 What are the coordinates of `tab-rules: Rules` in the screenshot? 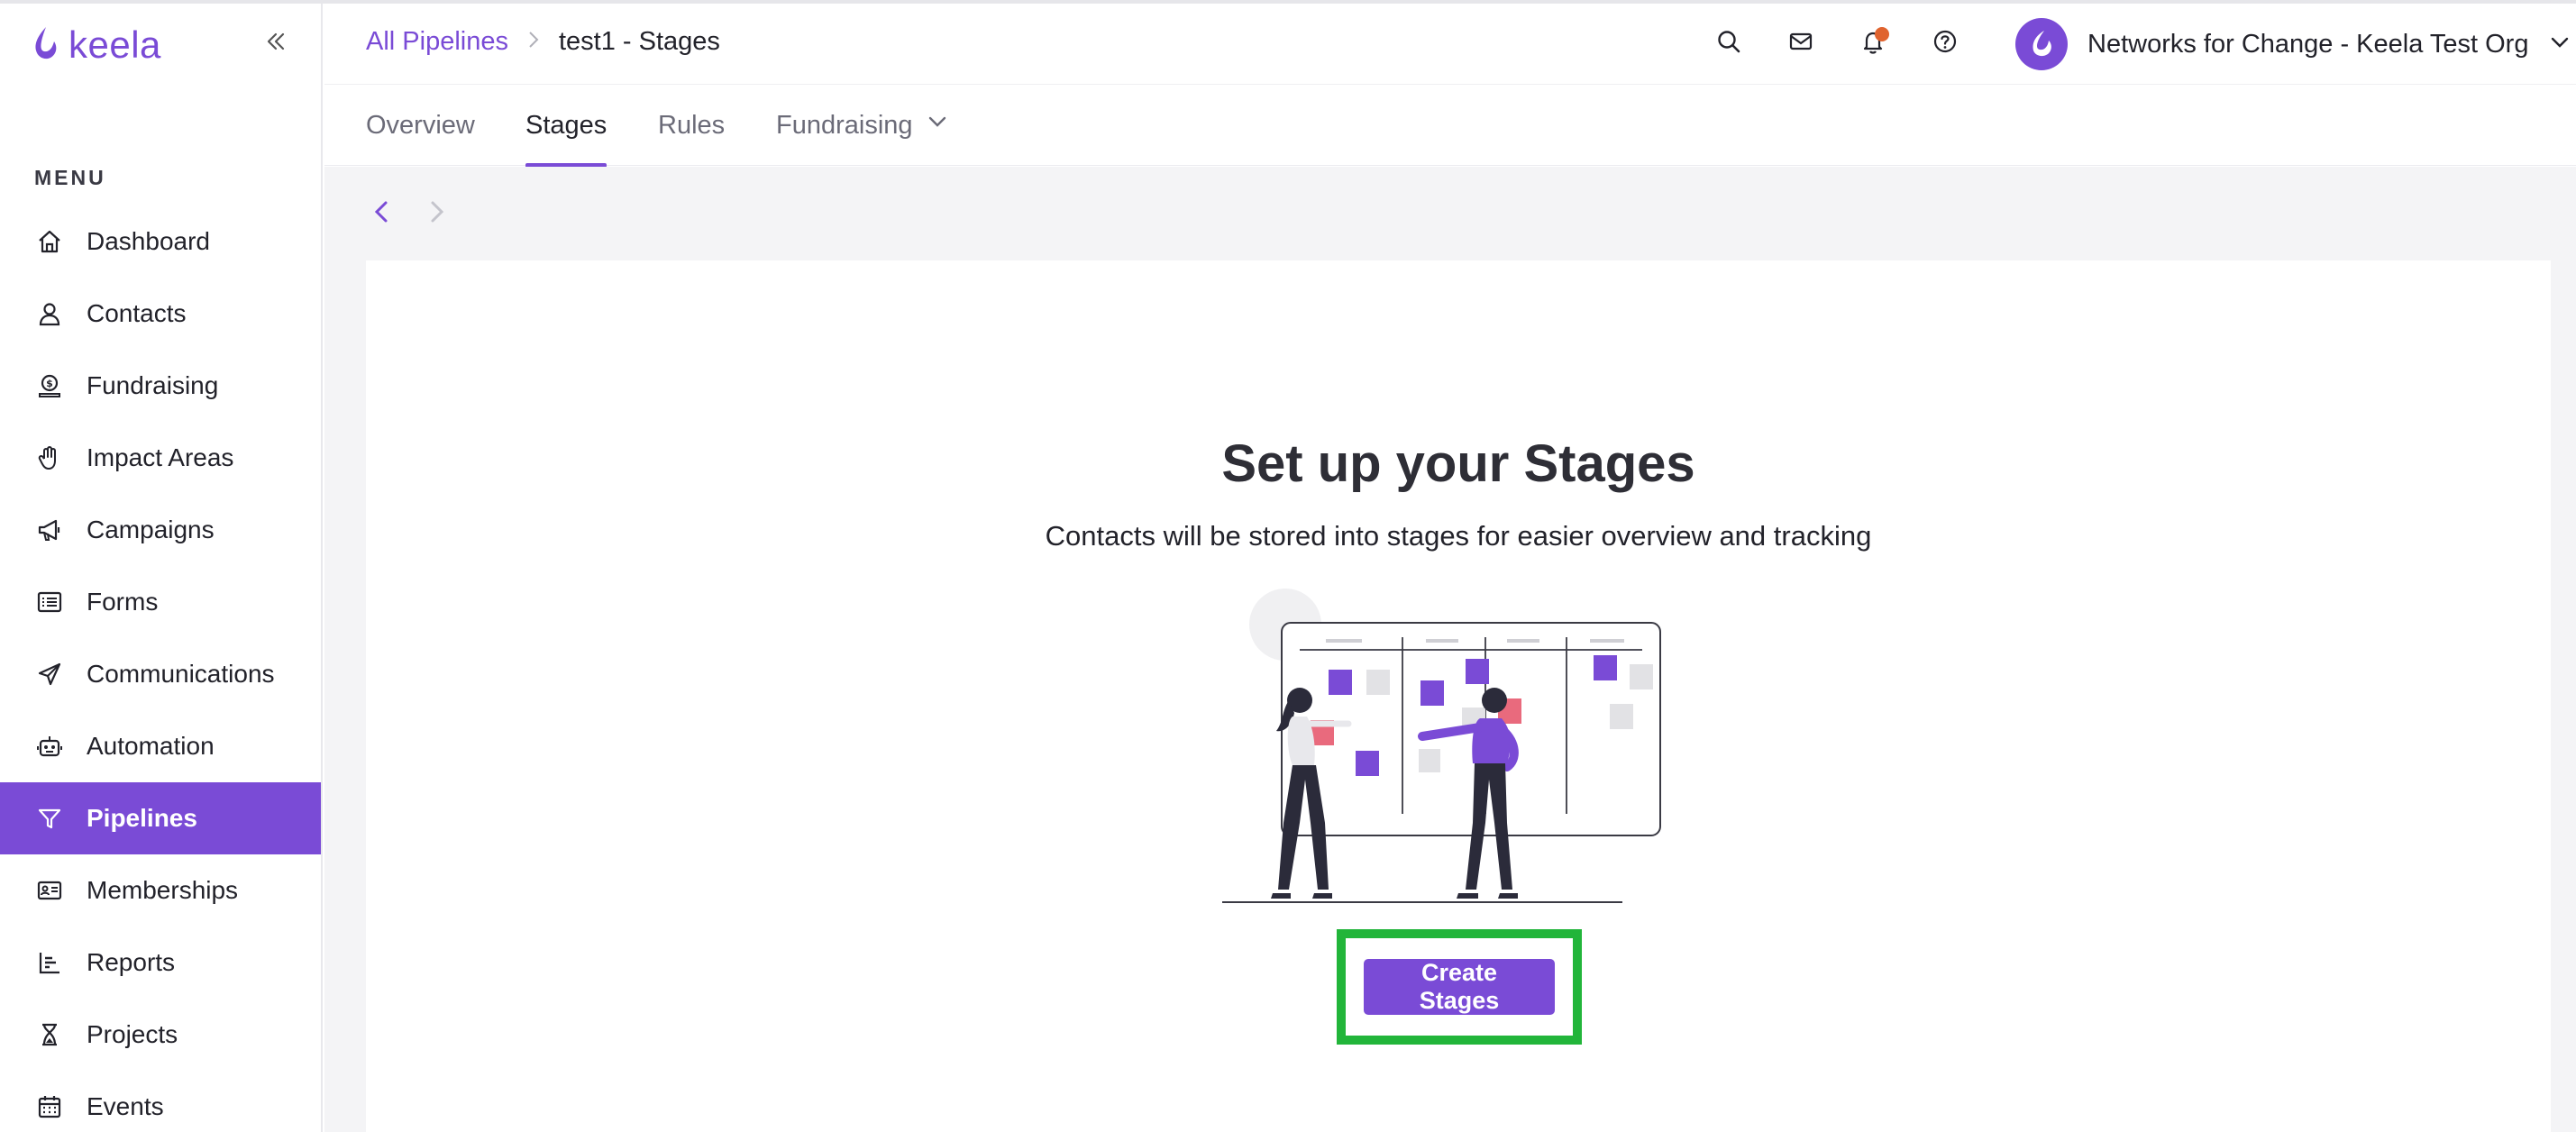 It's located at (691, 125).